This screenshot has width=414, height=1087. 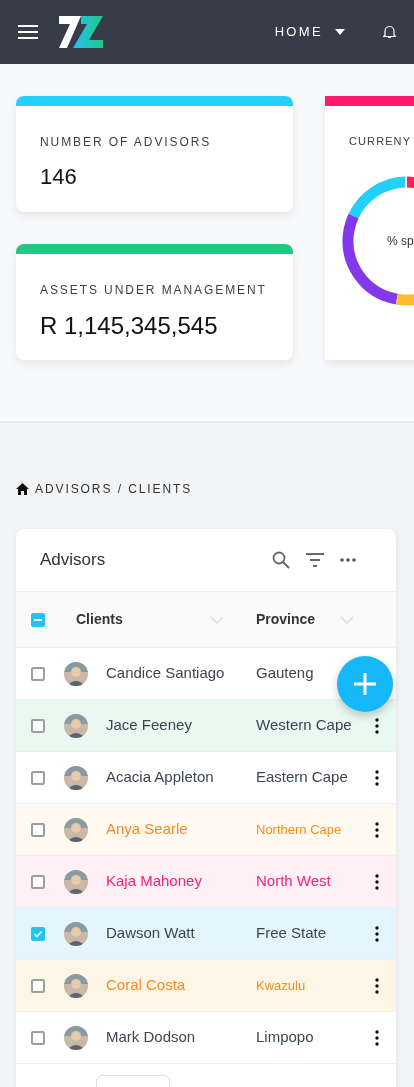 I want to click on province-cell-text: Limpopo, so click(x=285, y=1037).